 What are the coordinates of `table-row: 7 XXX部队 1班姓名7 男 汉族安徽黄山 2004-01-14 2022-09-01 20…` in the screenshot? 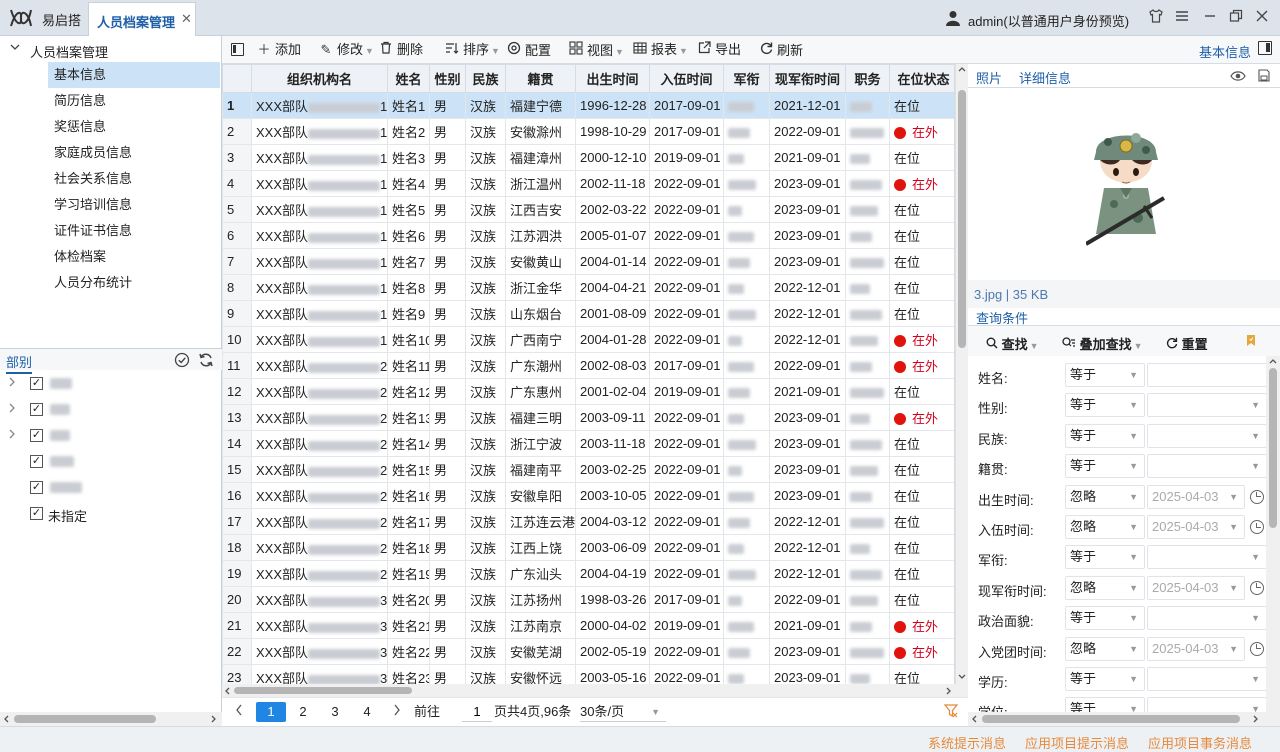 It's located at (588, 261).